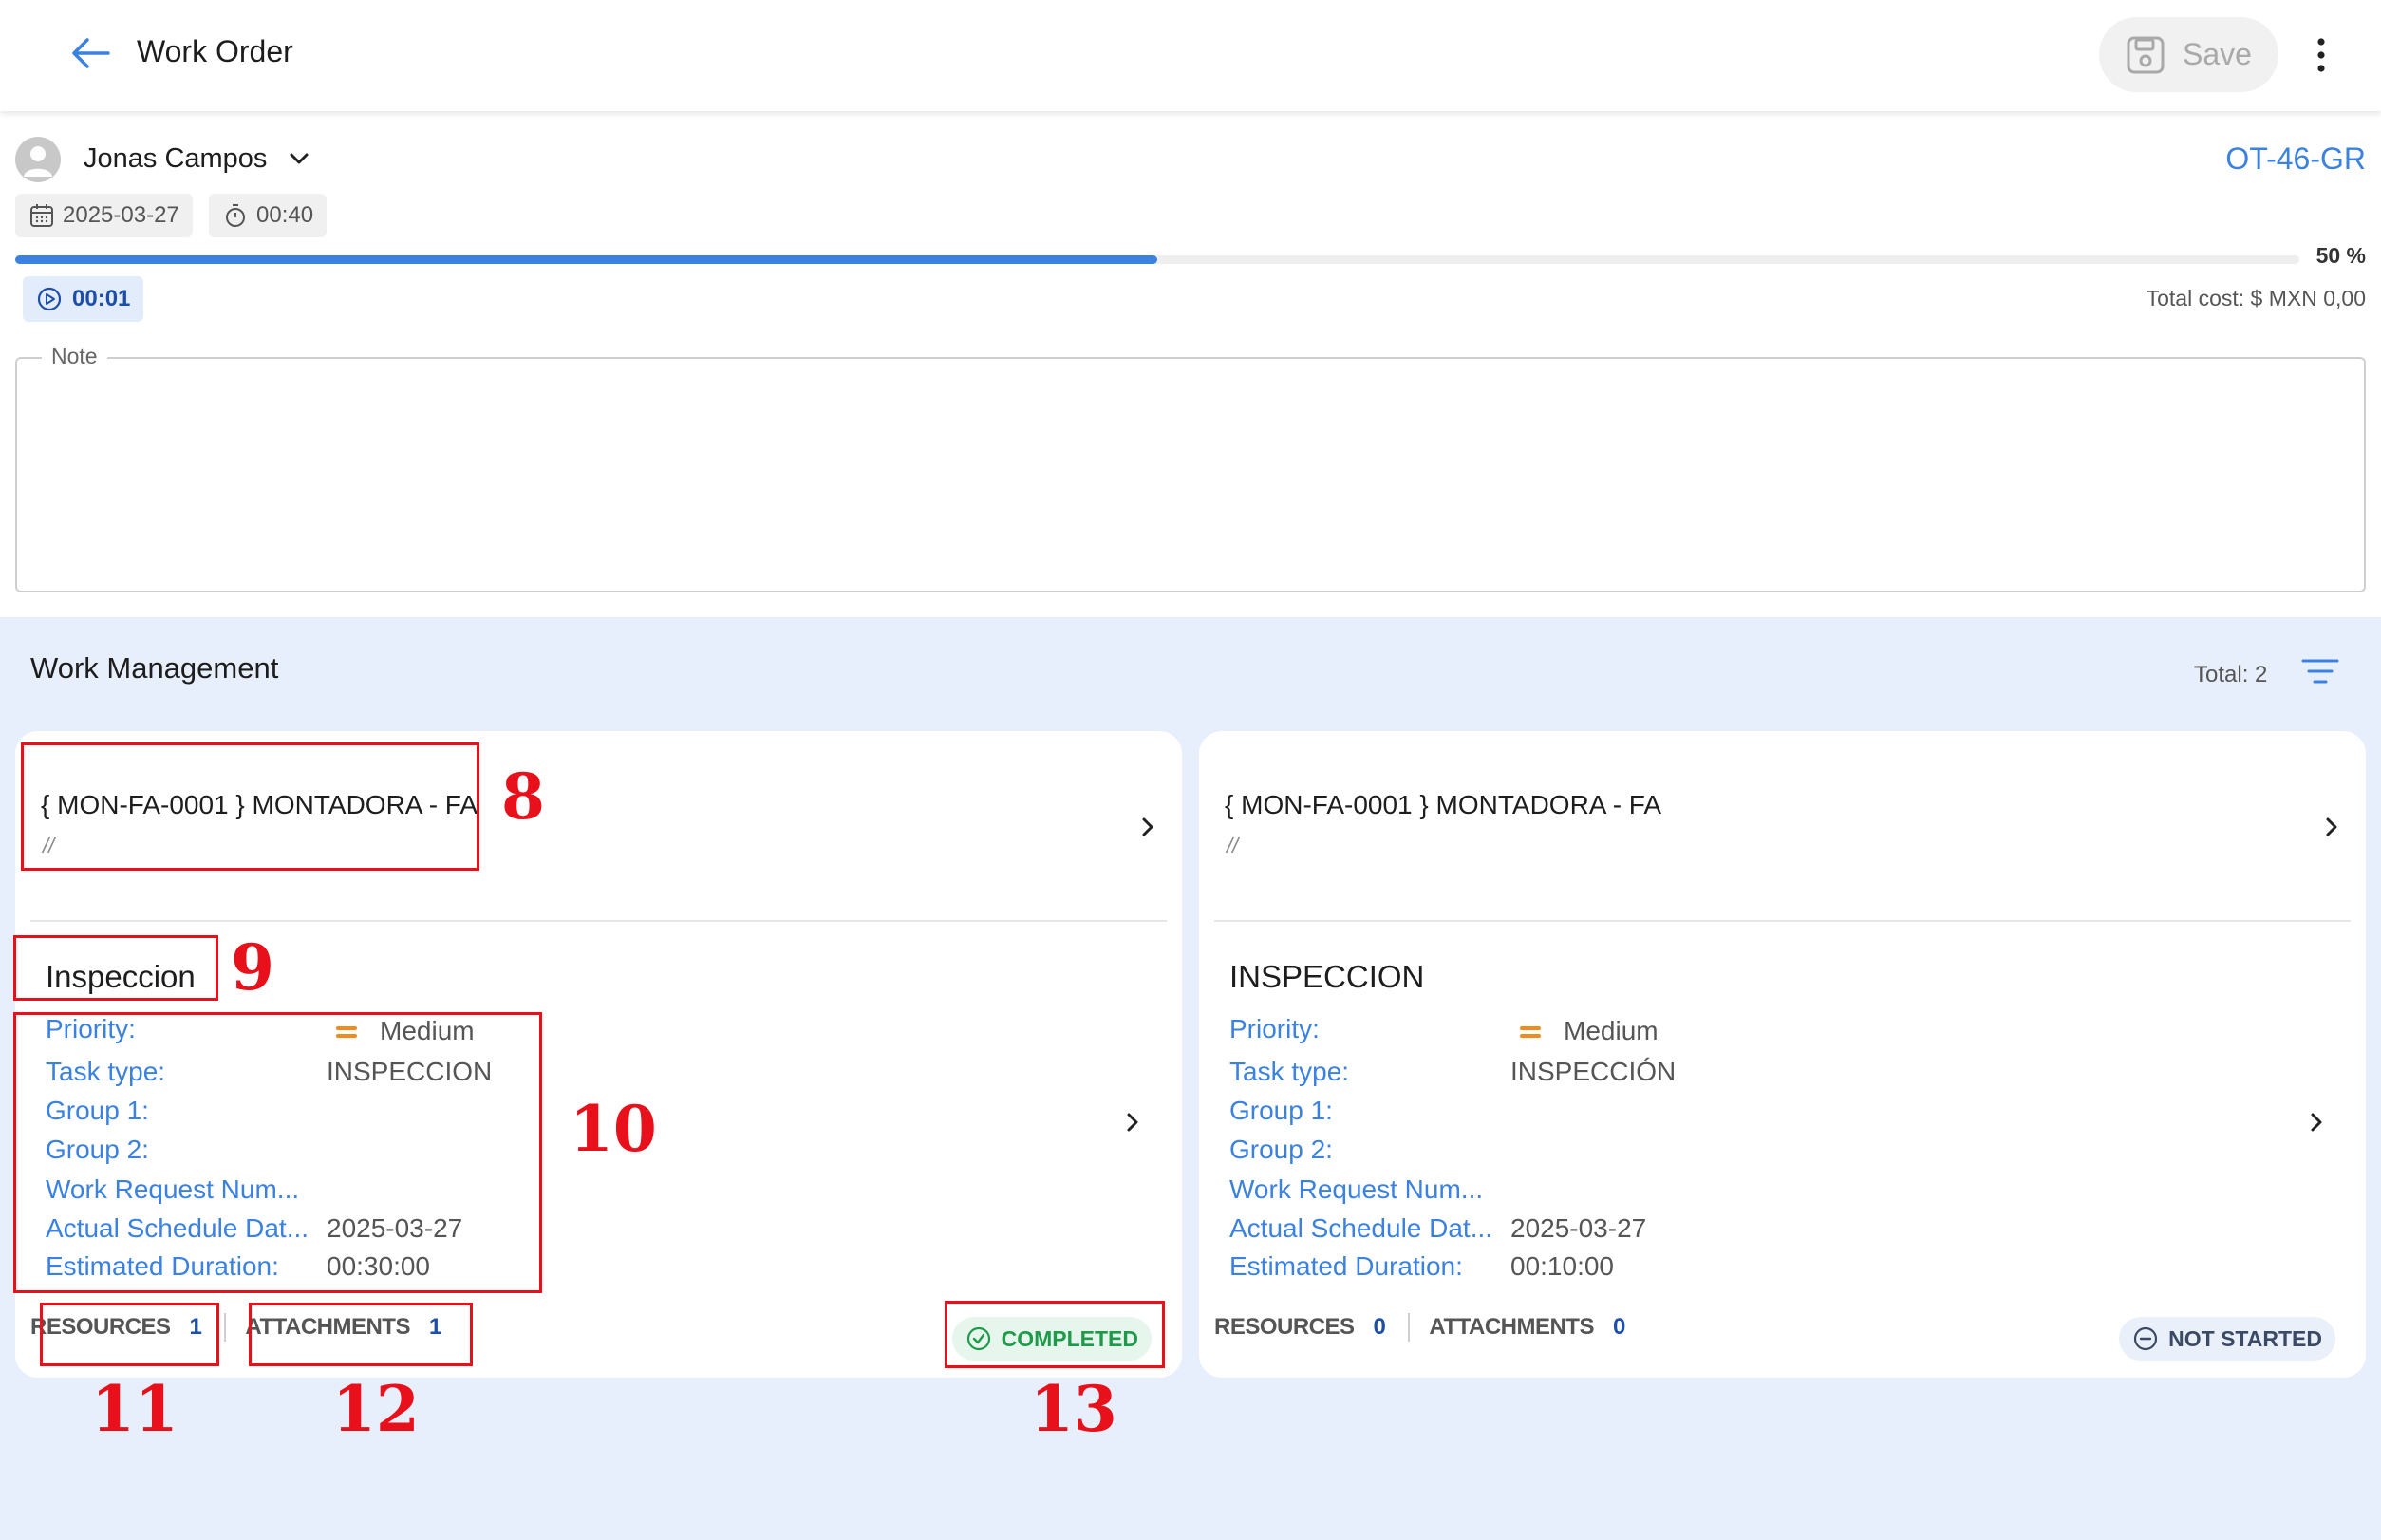 The width and height of the screenshot is (2381, 1540). I want to click on floppy-disk-icon, so click(2146, 55).